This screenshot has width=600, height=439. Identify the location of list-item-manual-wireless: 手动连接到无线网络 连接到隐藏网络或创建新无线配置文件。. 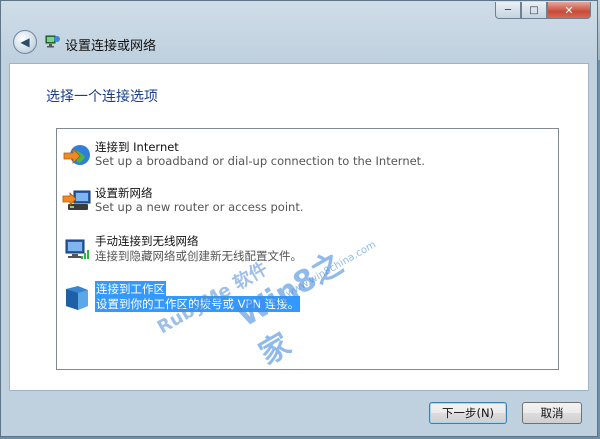
(181, 250).